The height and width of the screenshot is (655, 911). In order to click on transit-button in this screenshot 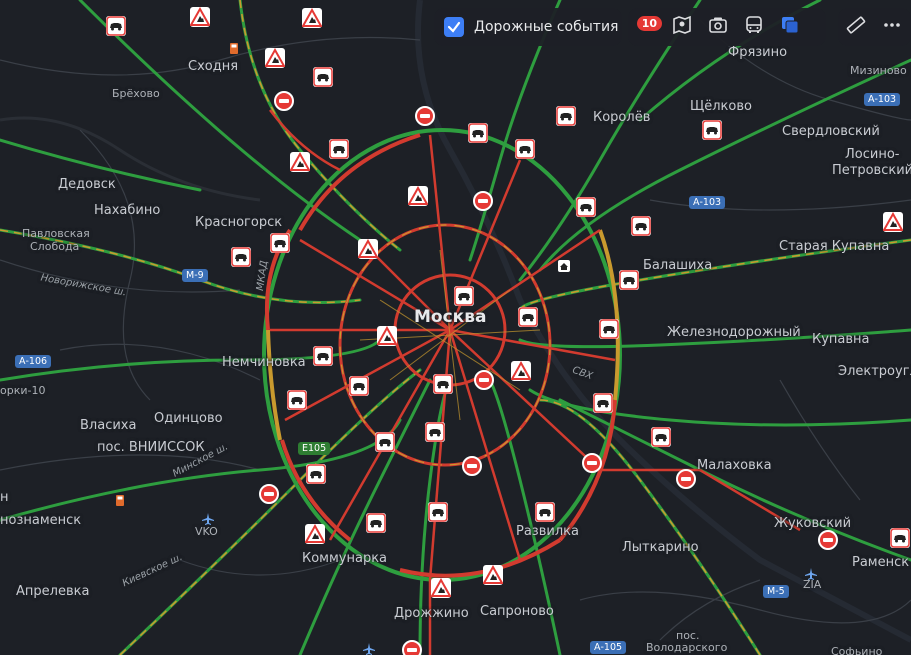, I will do `click(754, 27)`.